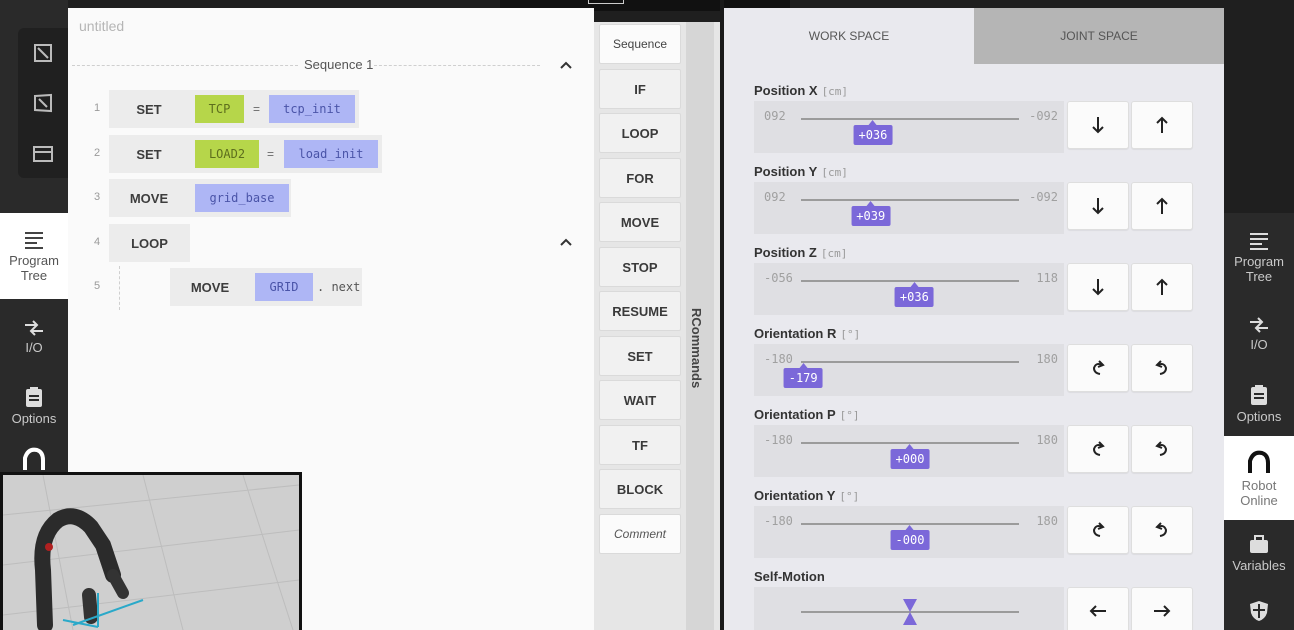 The image size is (1294, 630). I want to click on range-min: 092, so click(775, 116).